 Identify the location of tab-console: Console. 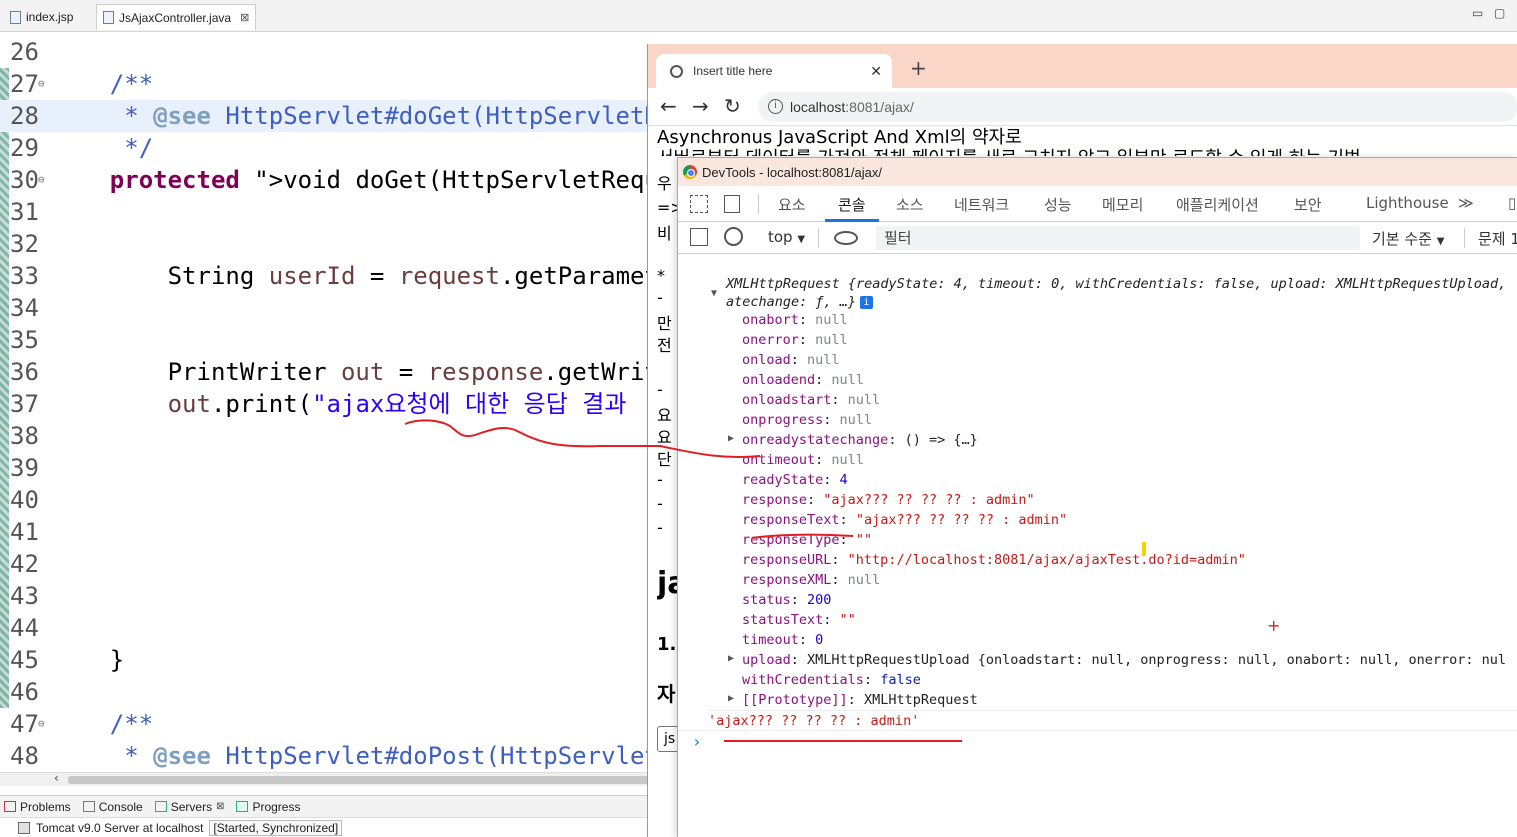
(112, 807).